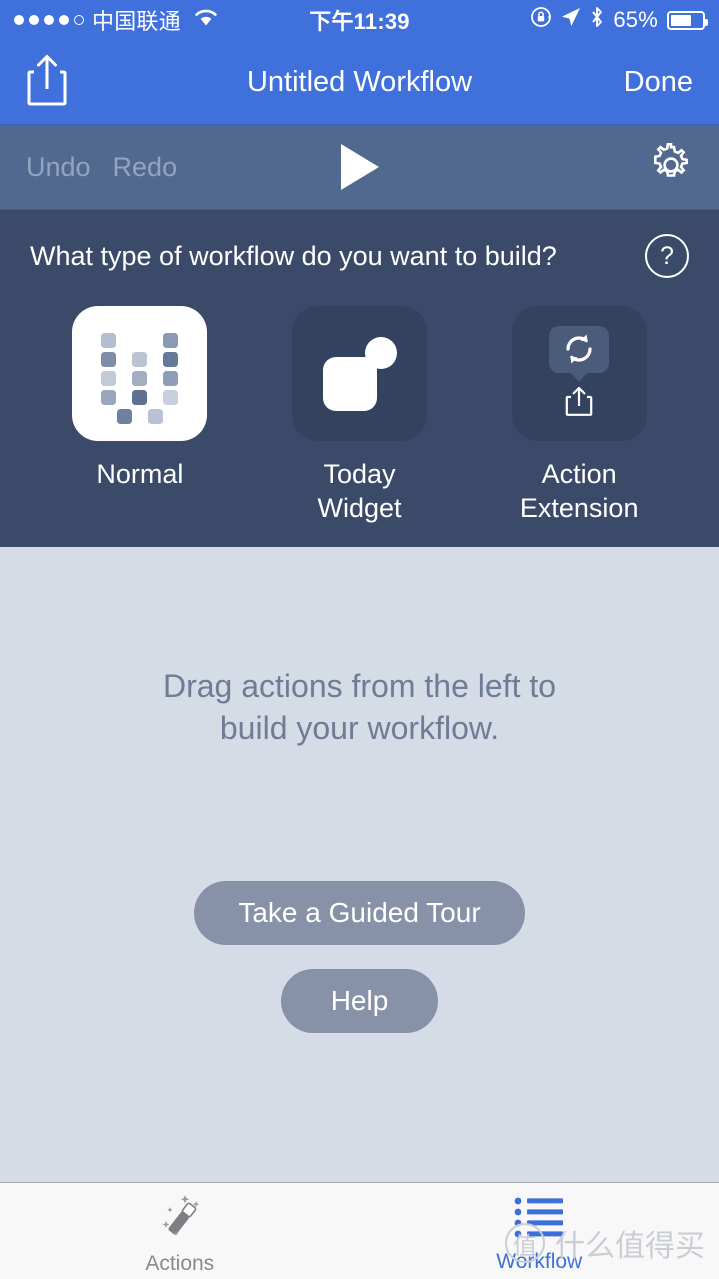  What do you see at coordinates (571, 20) in the screenshot?
I see `location-arrow-icon` at bounding box center [571, 20].